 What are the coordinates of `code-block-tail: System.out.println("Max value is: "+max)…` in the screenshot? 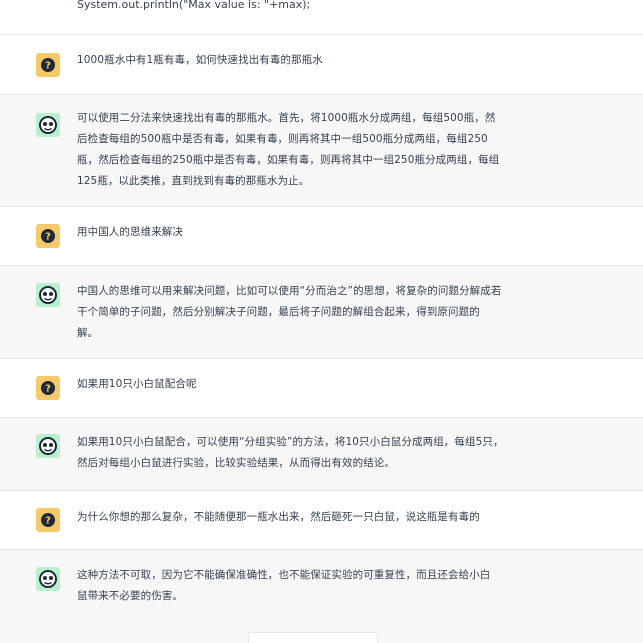 It's located at (321, 8).